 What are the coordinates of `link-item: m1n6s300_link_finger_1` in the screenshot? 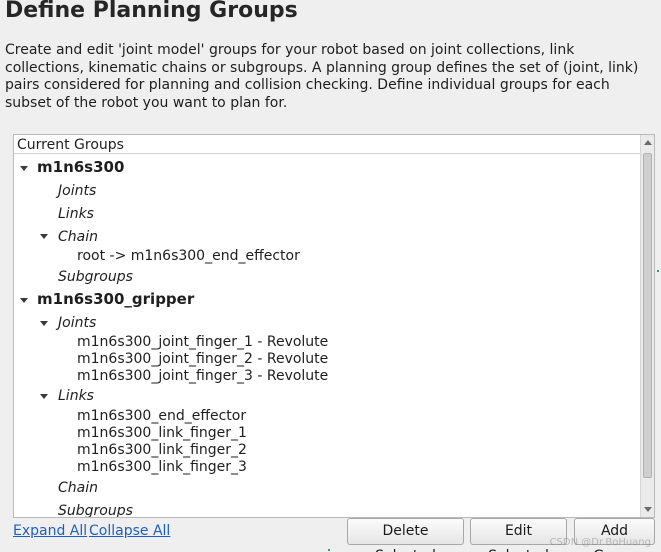 It's located at (162, 433).